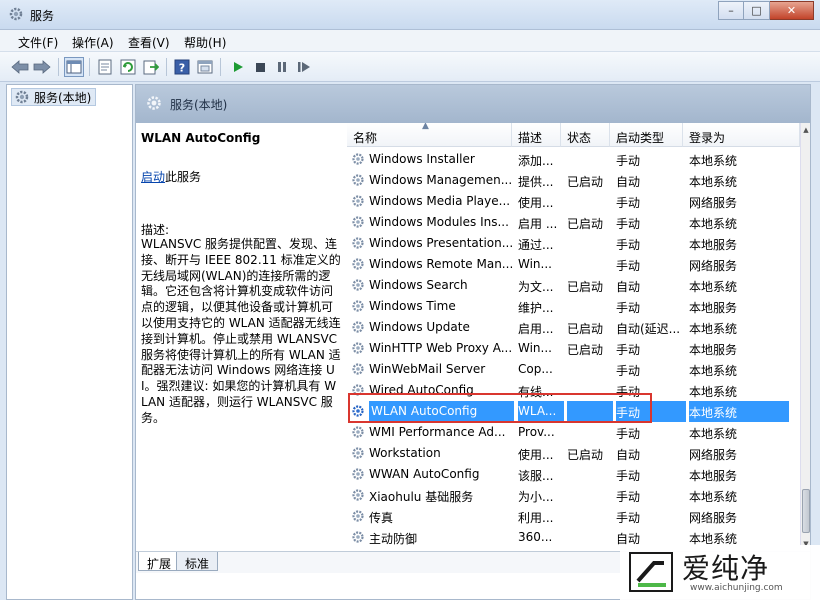 This screenshot has height=600, width=820. I want to click on maximize-button: □, so click(757, 10).